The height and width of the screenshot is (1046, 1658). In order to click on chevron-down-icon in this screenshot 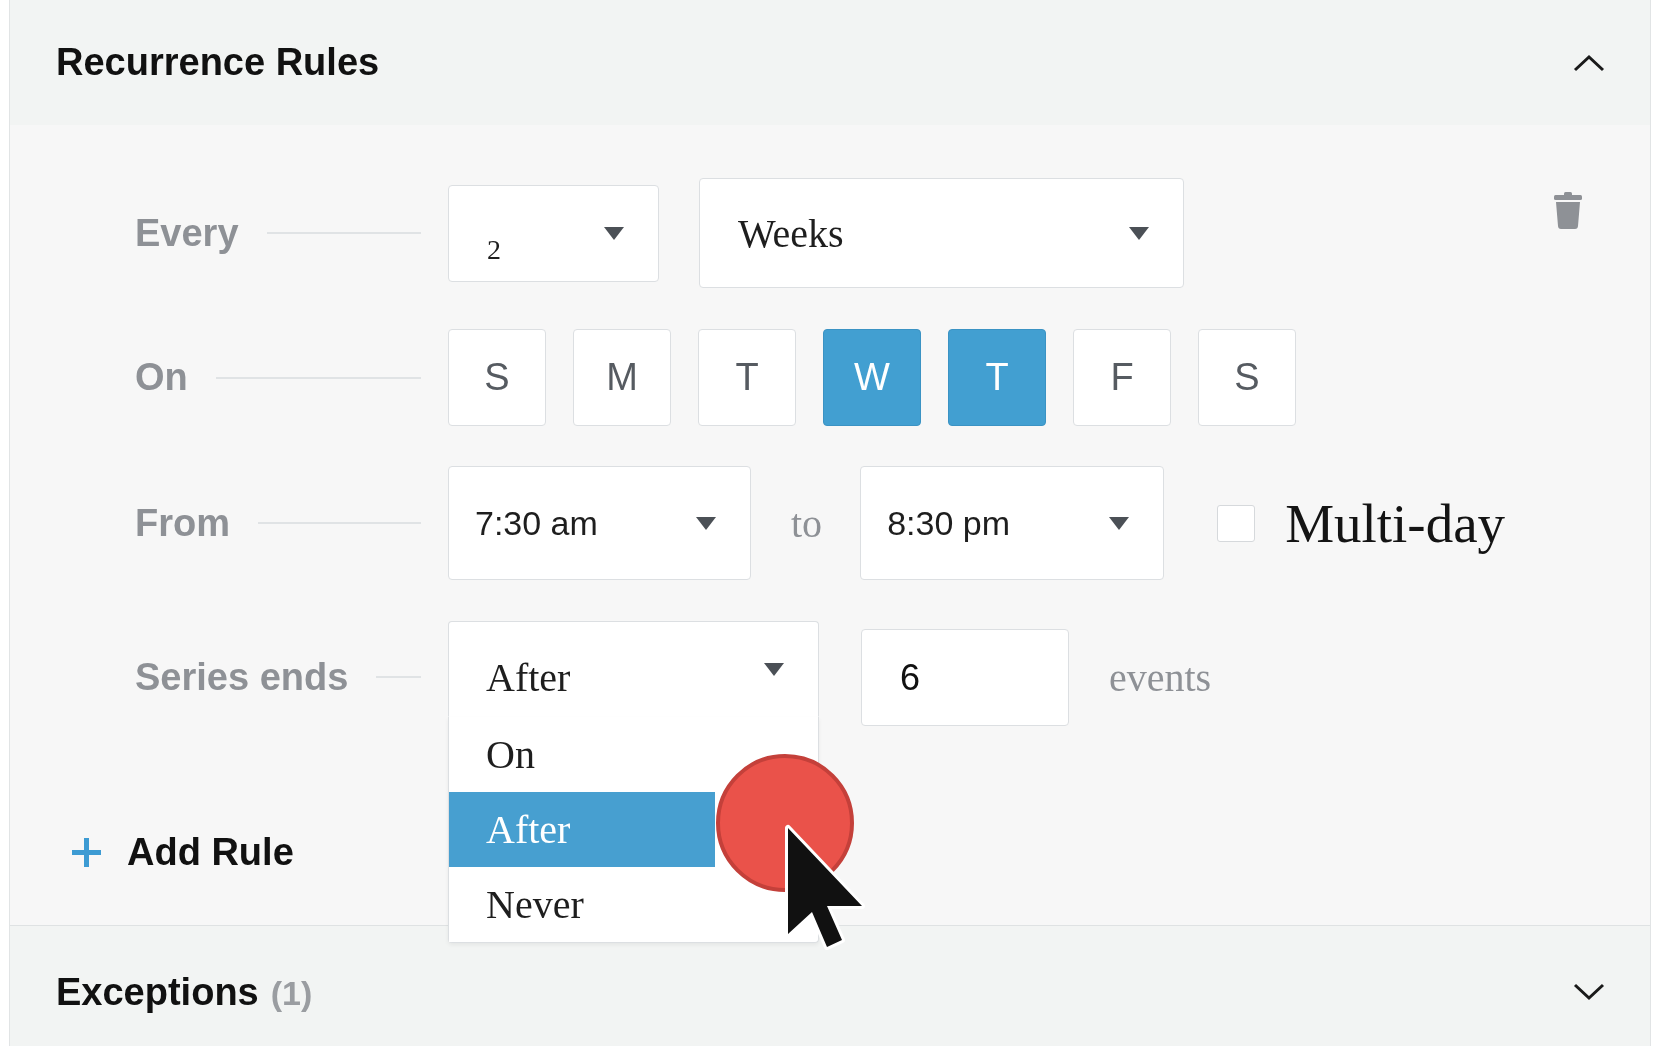, I will do `click(1589, 992)`.